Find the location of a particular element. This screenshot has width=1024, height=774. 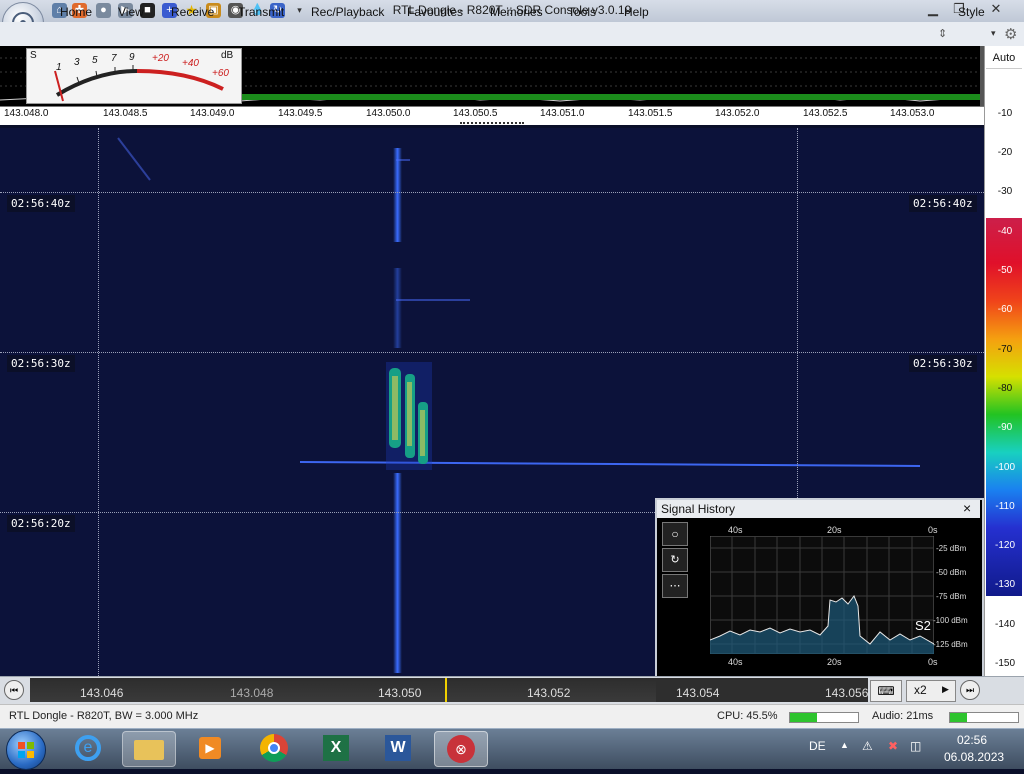

history-top-axis-tick: 0s is located at coordinates (933, 530).